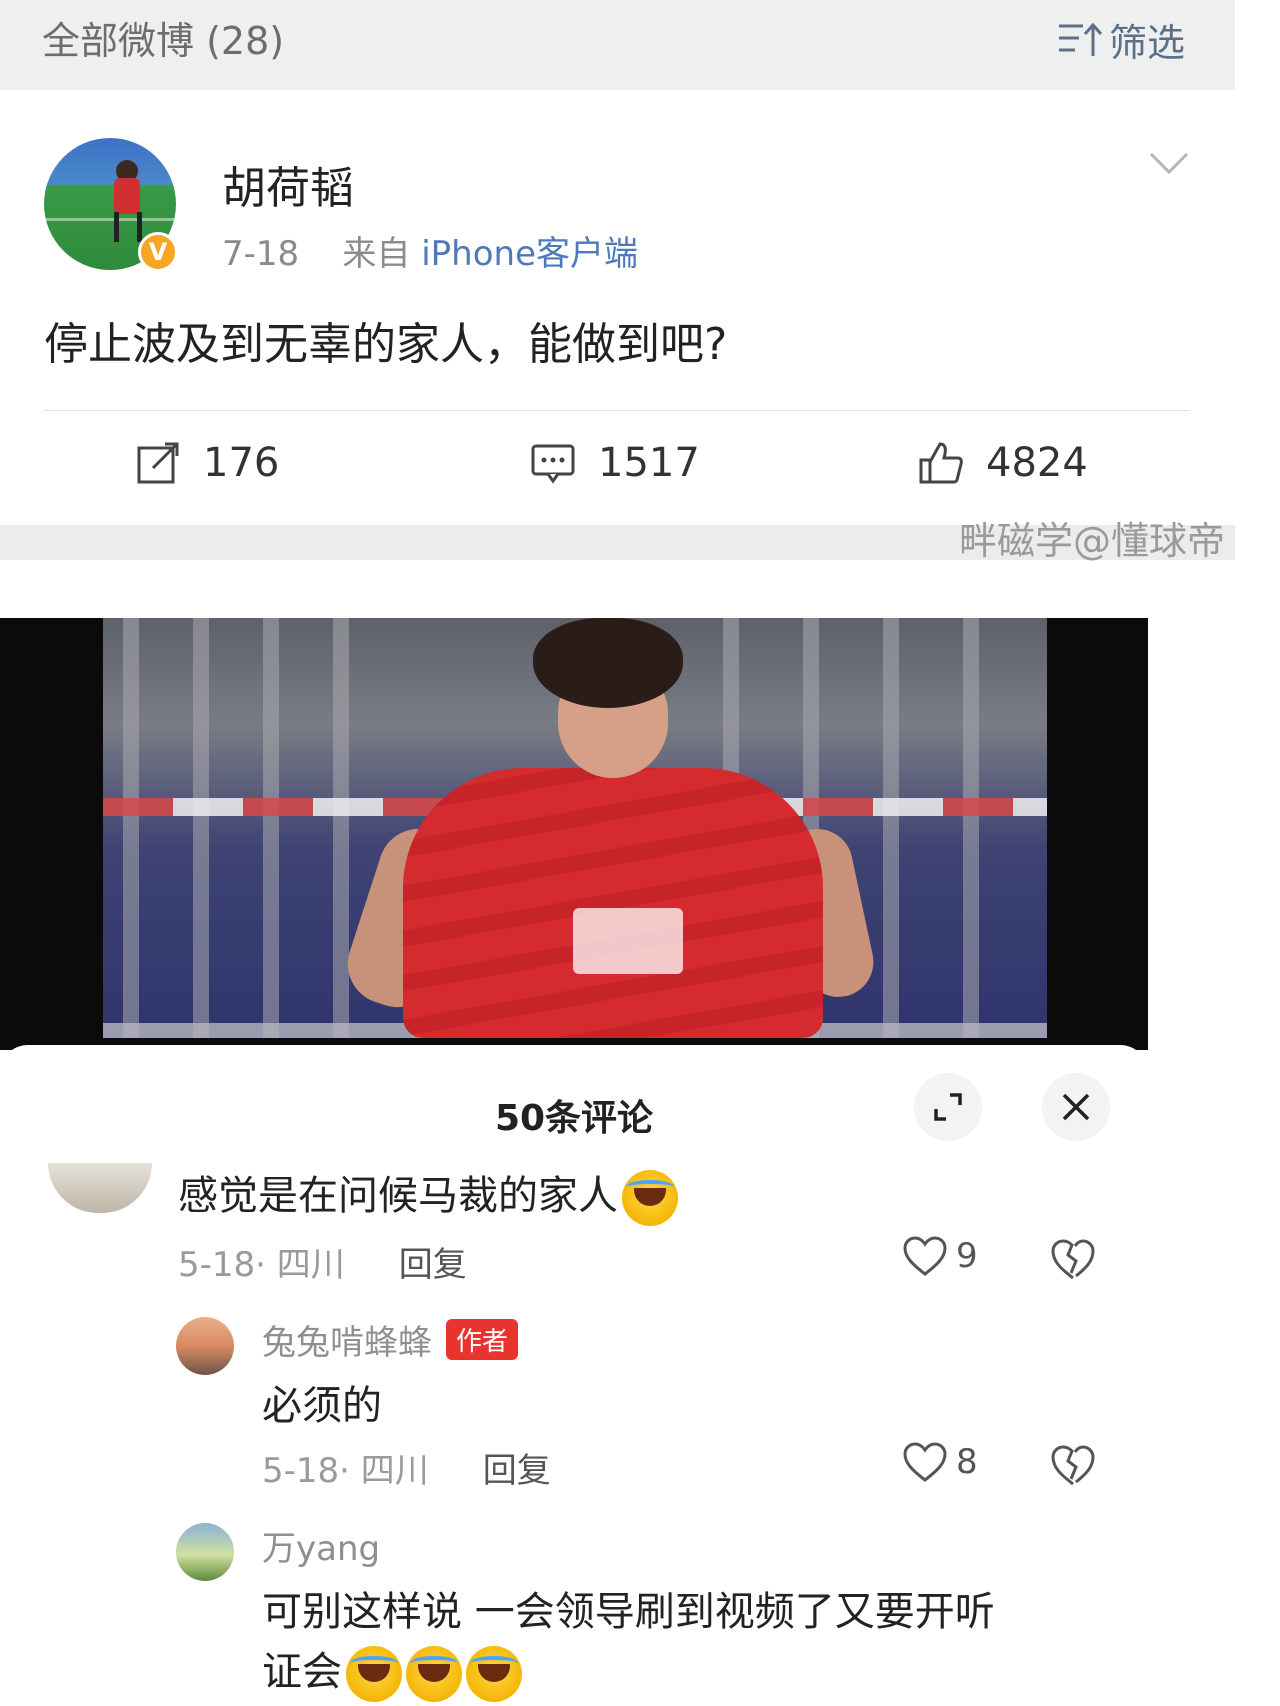 This screenshot has width=1280, height=1706. What do you see at coordinates (649, 463) in the screenshot?
I see `comment-count: 1517` at bounding box center [649, 463].